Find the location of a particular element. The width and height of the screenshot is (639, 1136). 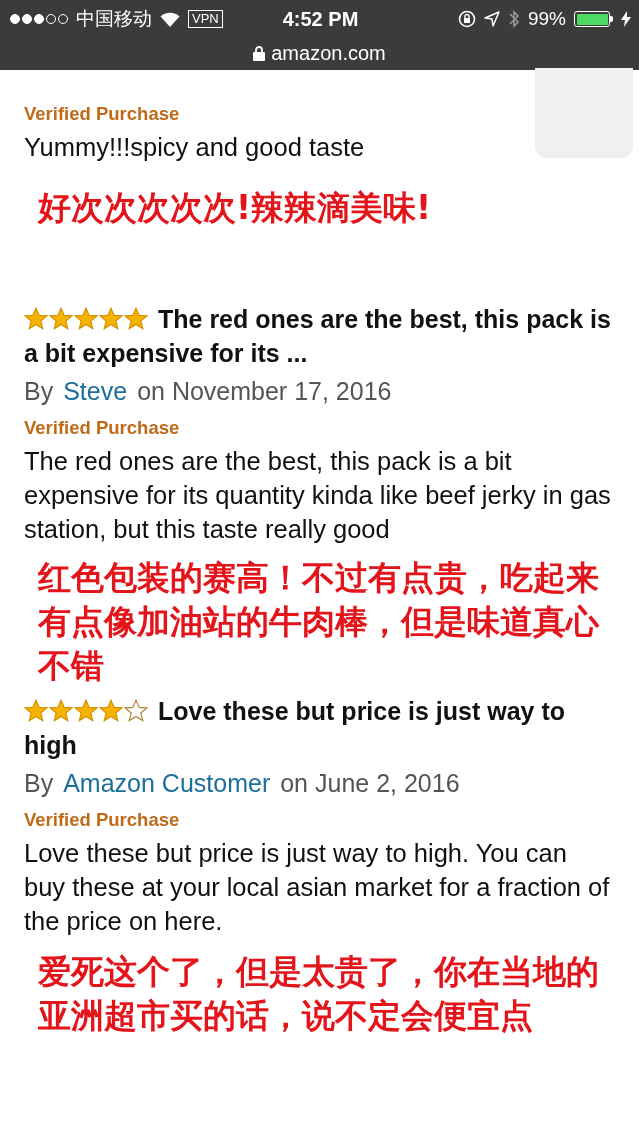

charging-bolt-icon is located at coordinates (626, 19).